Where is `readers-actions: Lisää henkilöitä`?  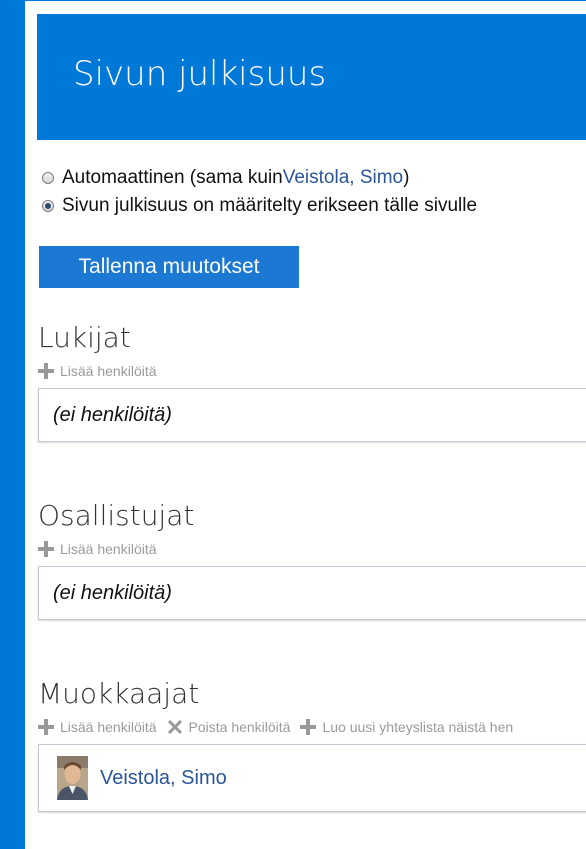
readers-actions: Lisää henkilöitä is located at coordinates (102, 371).